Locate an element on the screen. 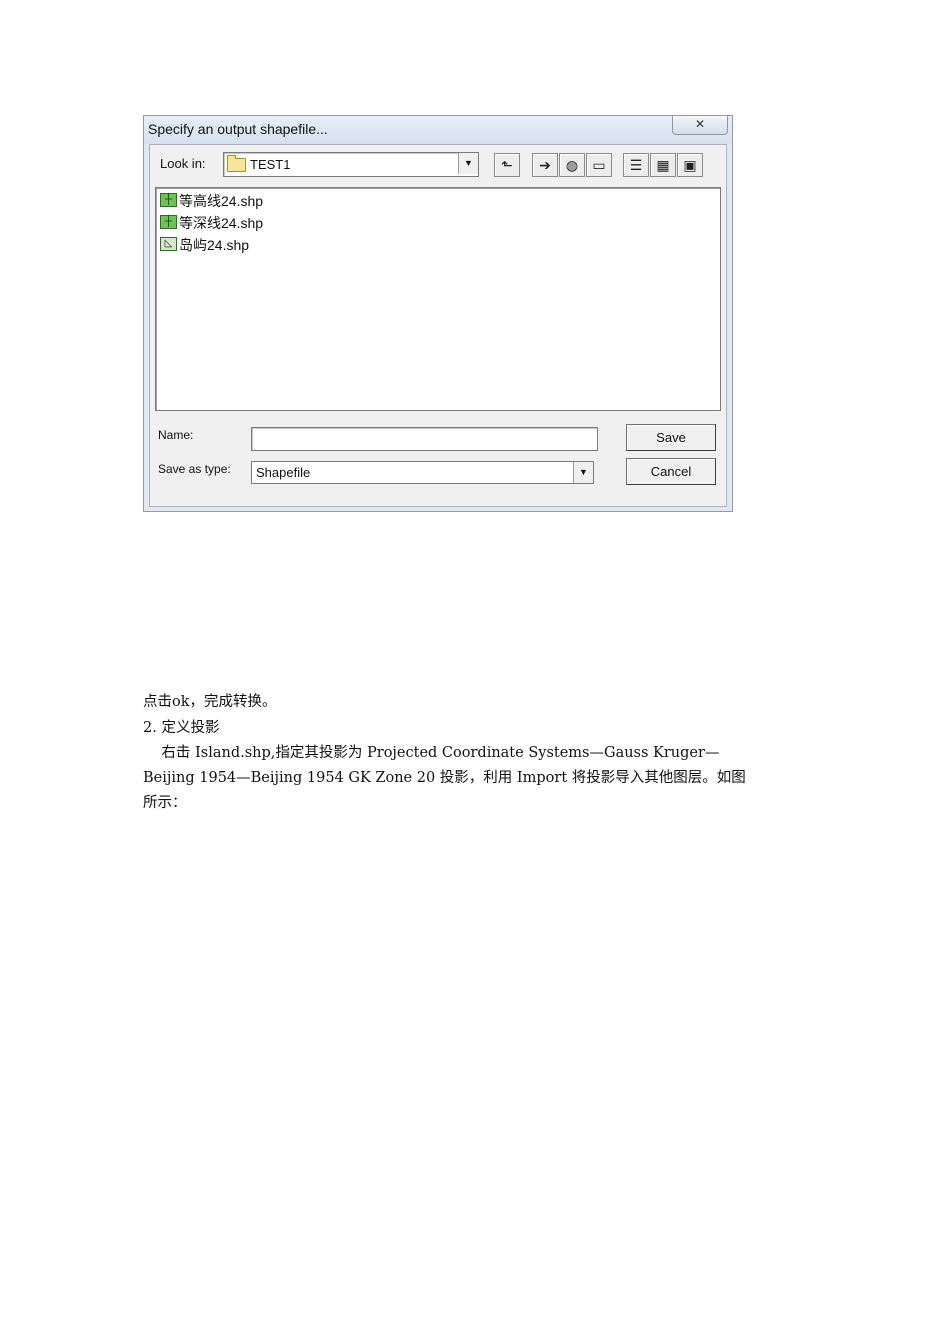 Image resolution: width=950 pixels, height=1344 pixels. thumbnails-view-icon: ▣ is located at coordinates (690, 165).